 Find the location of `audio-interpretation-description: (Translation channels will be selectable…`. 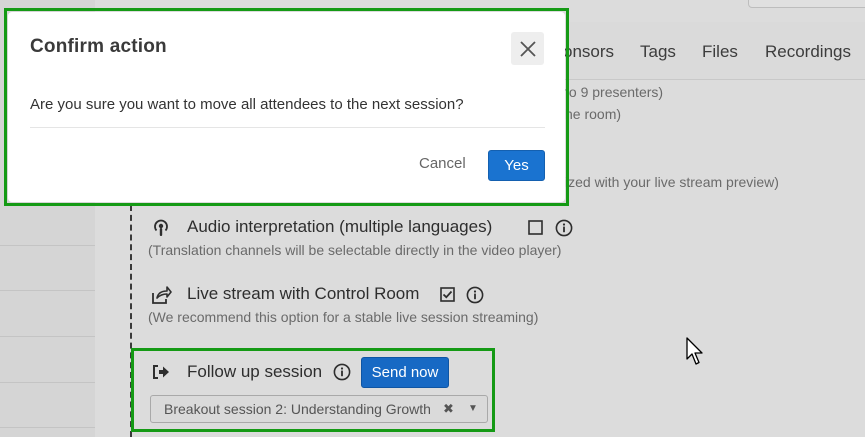

audio-interpretation-description: (Translation channels will be selectable… is located at coordinates (355, 250).